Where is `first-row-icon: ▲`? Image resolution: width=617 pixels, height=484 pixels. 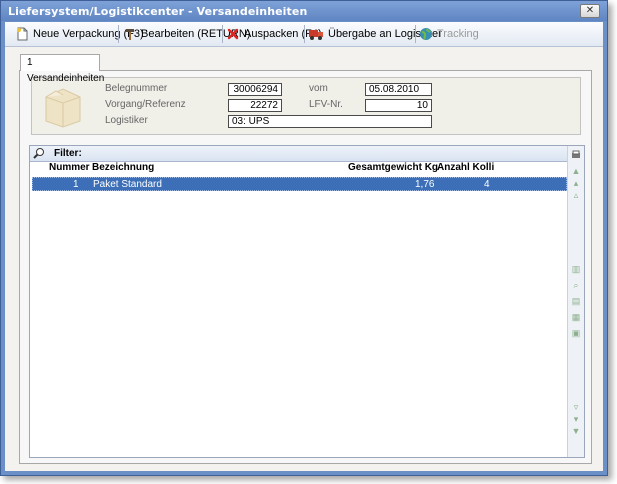
first-row-icon: ▲ is located at coordinates (576, 171).